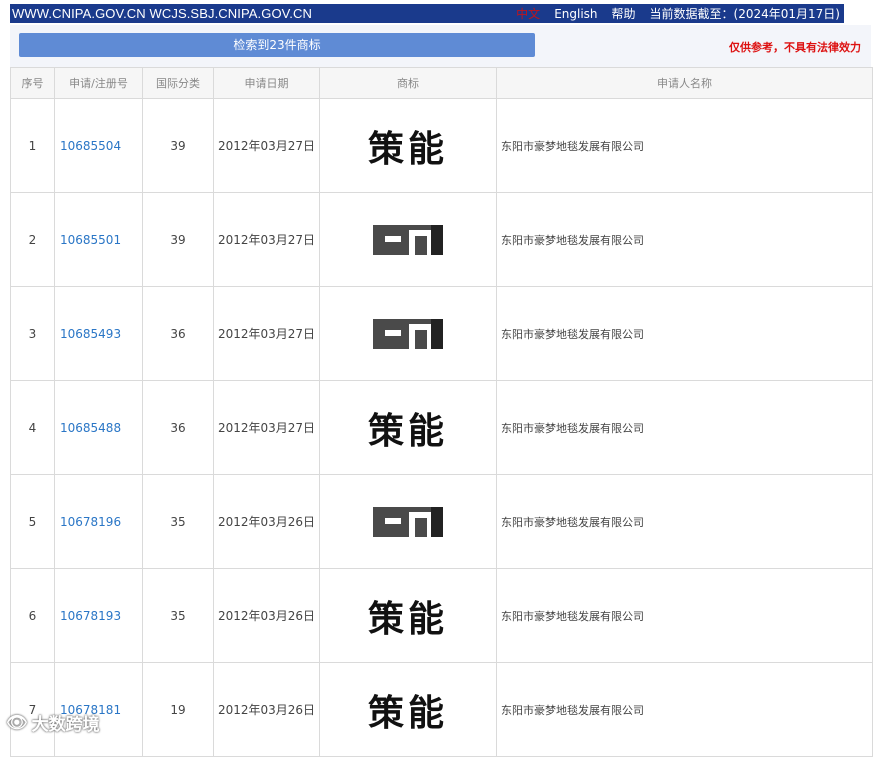  I want to click on lang-english-link: English, so click(575, 14).